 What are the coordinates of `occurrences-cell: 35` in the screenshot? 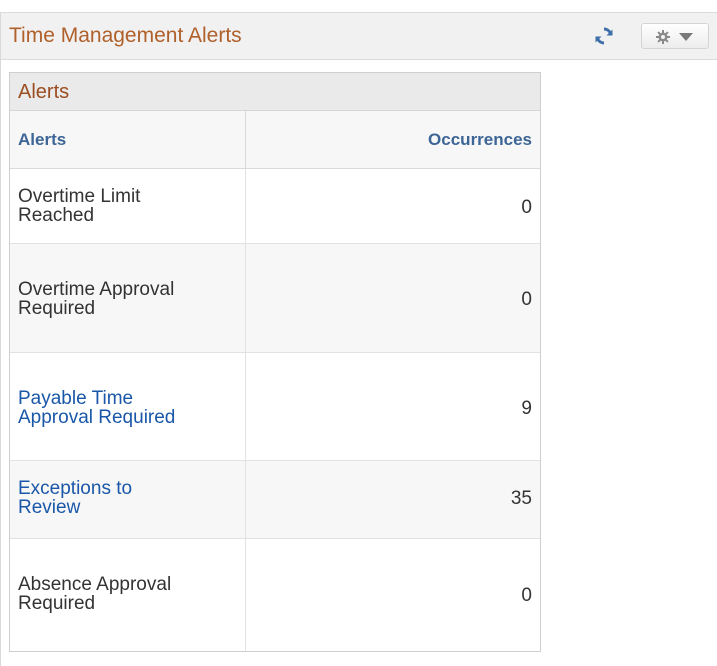 It's located at (393, 499).